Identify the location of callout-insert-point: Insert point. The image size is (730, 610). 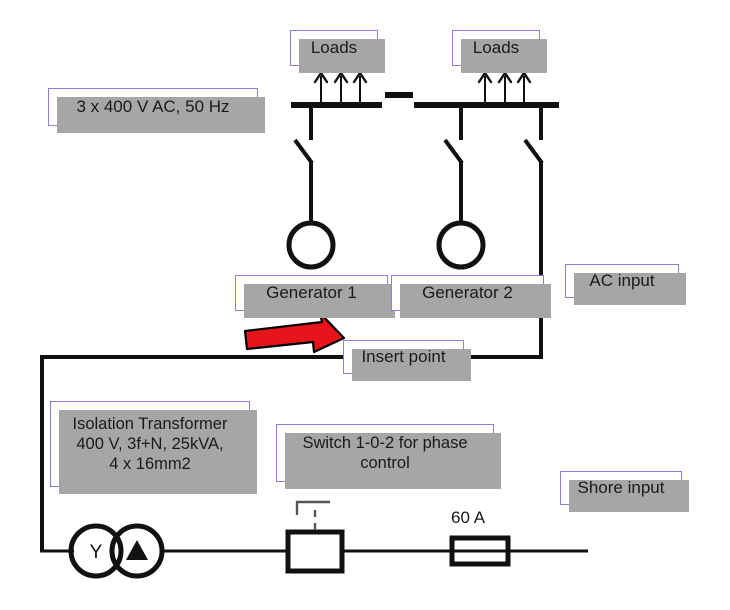
(407, 360).